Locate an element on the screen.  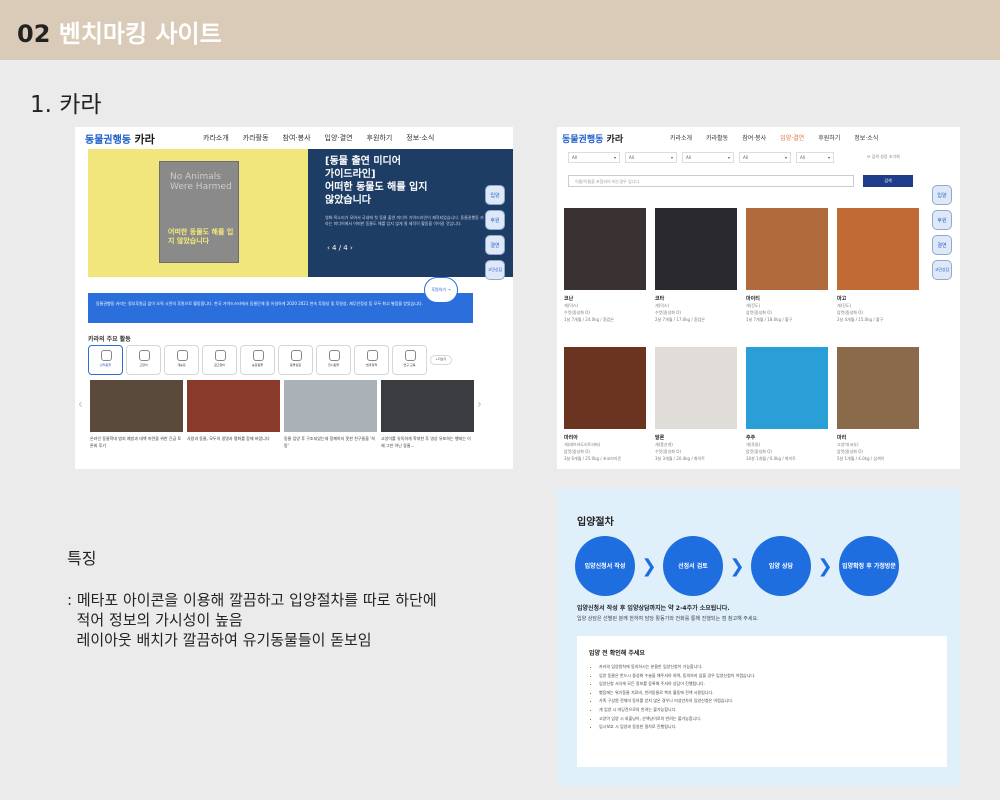
process-steps: 입양신청서 작성 ❯ 선정서 검토 ❯ 입양 상담 ❯ 입양확정 후 가정방문 is located at coordinates (737, 566).